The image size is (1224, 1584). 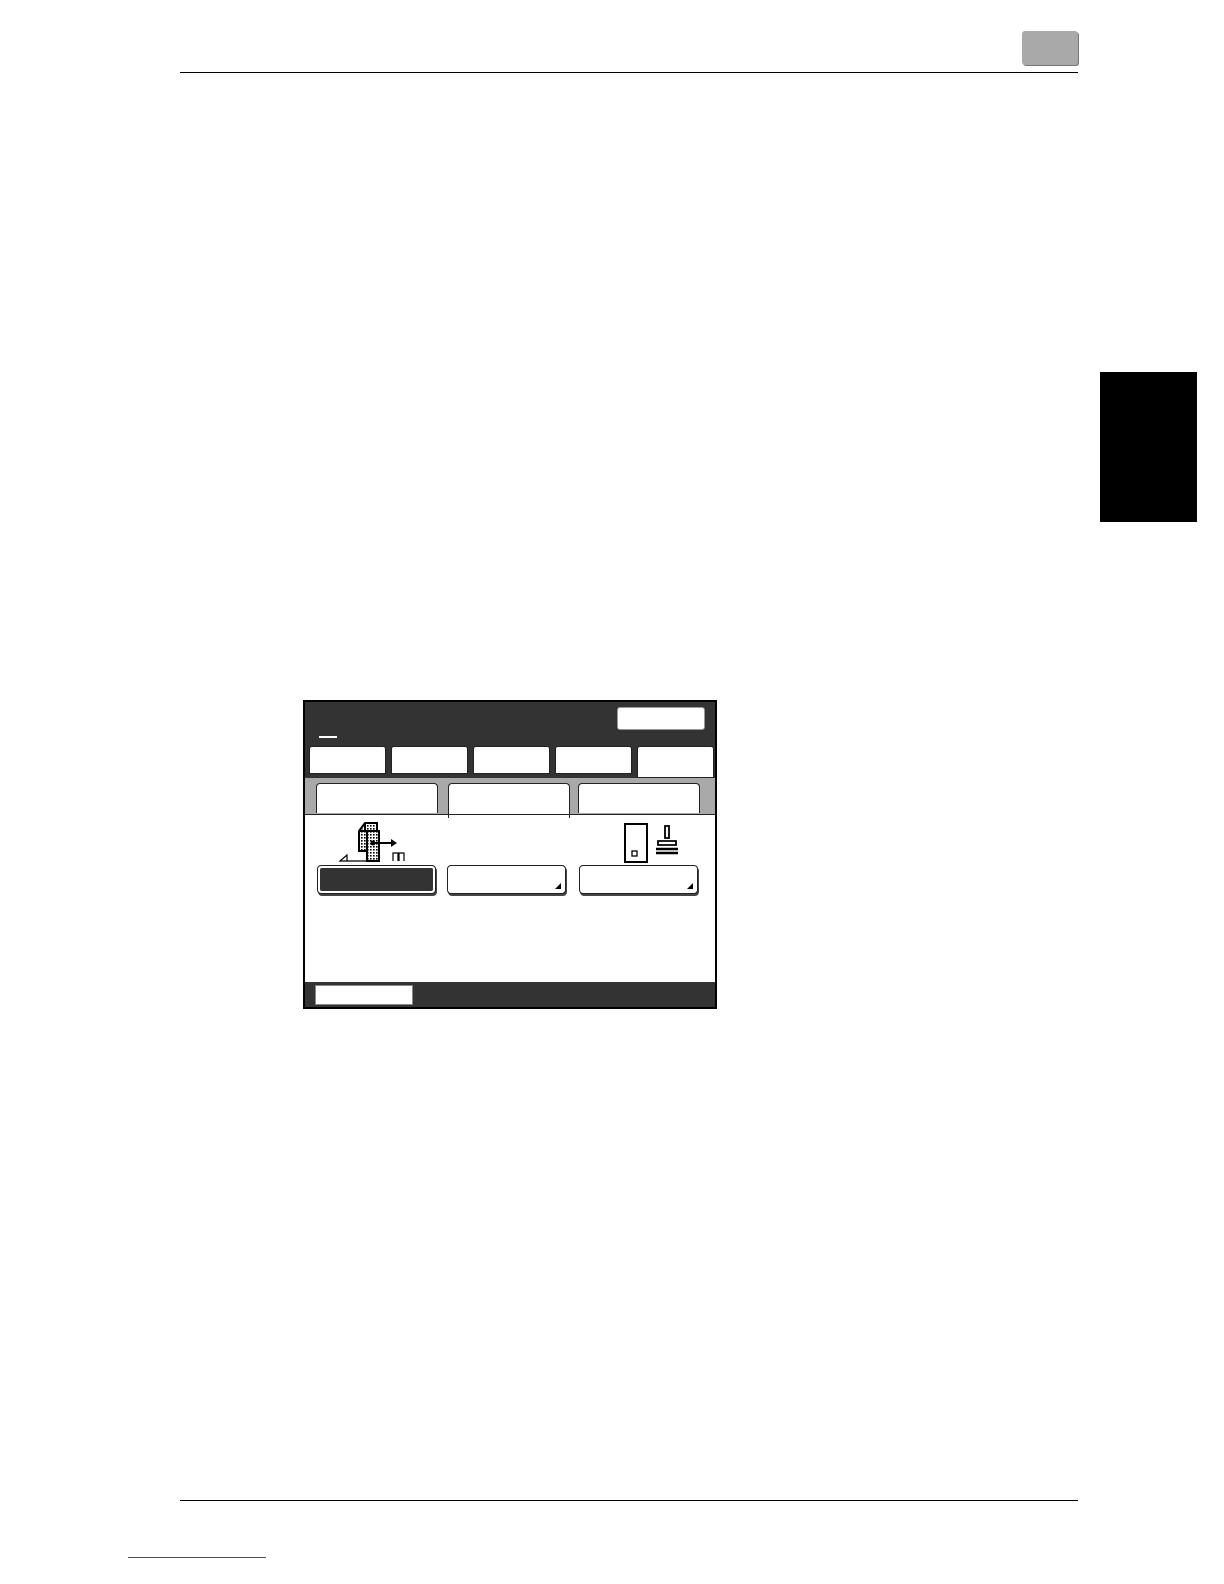 What do you see at coordinates (651, 843) in the screenshot?
I see `page-stamp-icon` at bounding box center [651, 843].